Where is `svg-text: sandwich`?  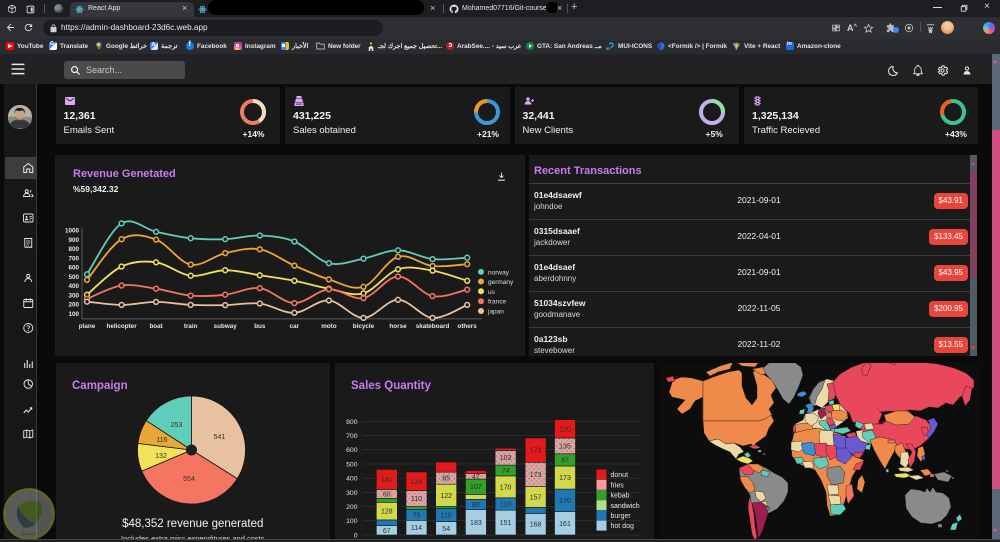 svg-text: sandwich is located at coordinates (624, 506).